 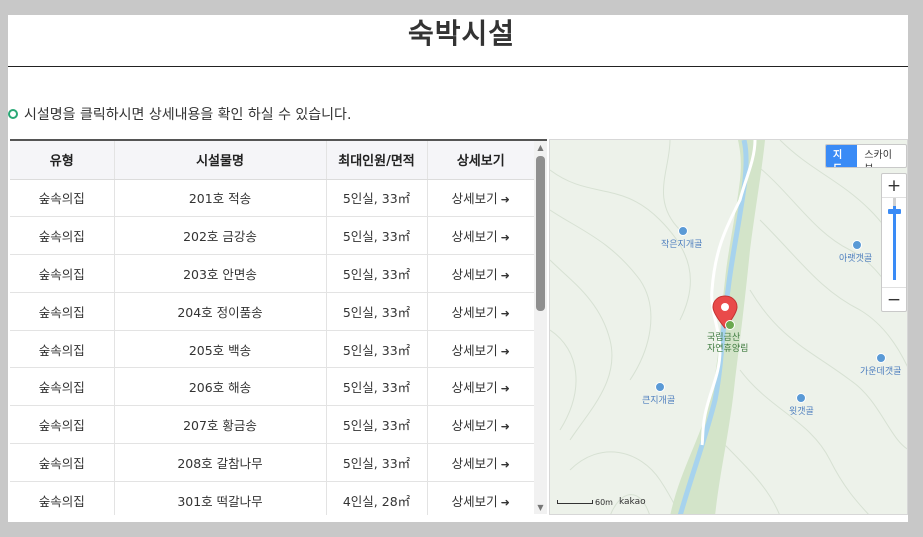 I want to click on table-row: 숲속의집 301호 떡갈나무 4인실, 28㎡ 상세보기 ➜, so click(x=272, y=498).